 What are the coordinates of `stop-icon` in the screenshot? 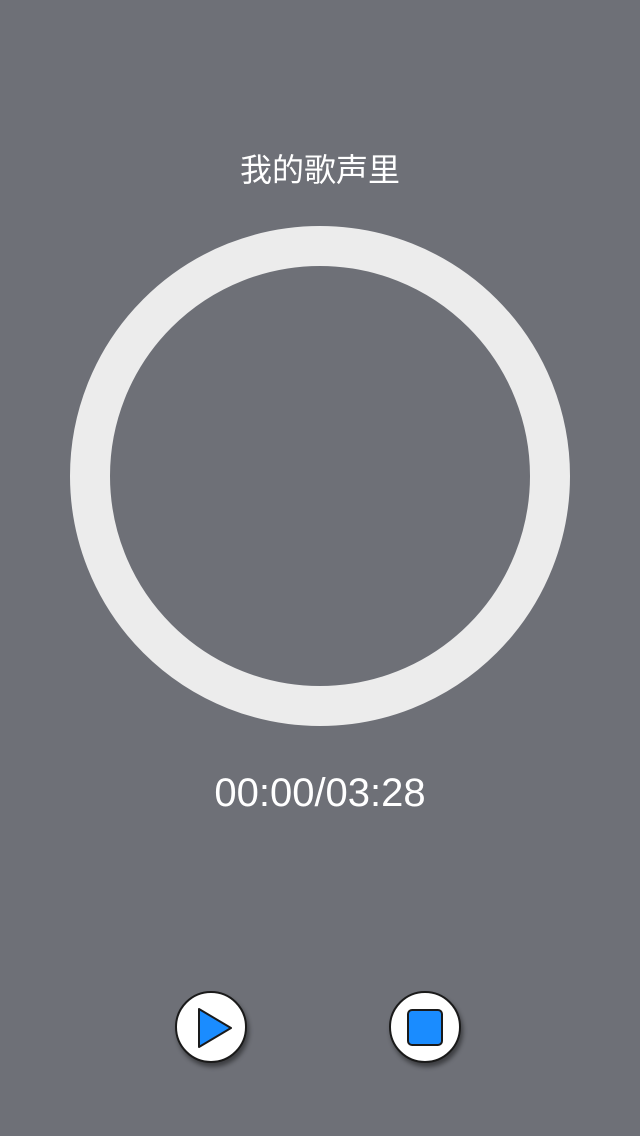 It's located at (425, 1027).